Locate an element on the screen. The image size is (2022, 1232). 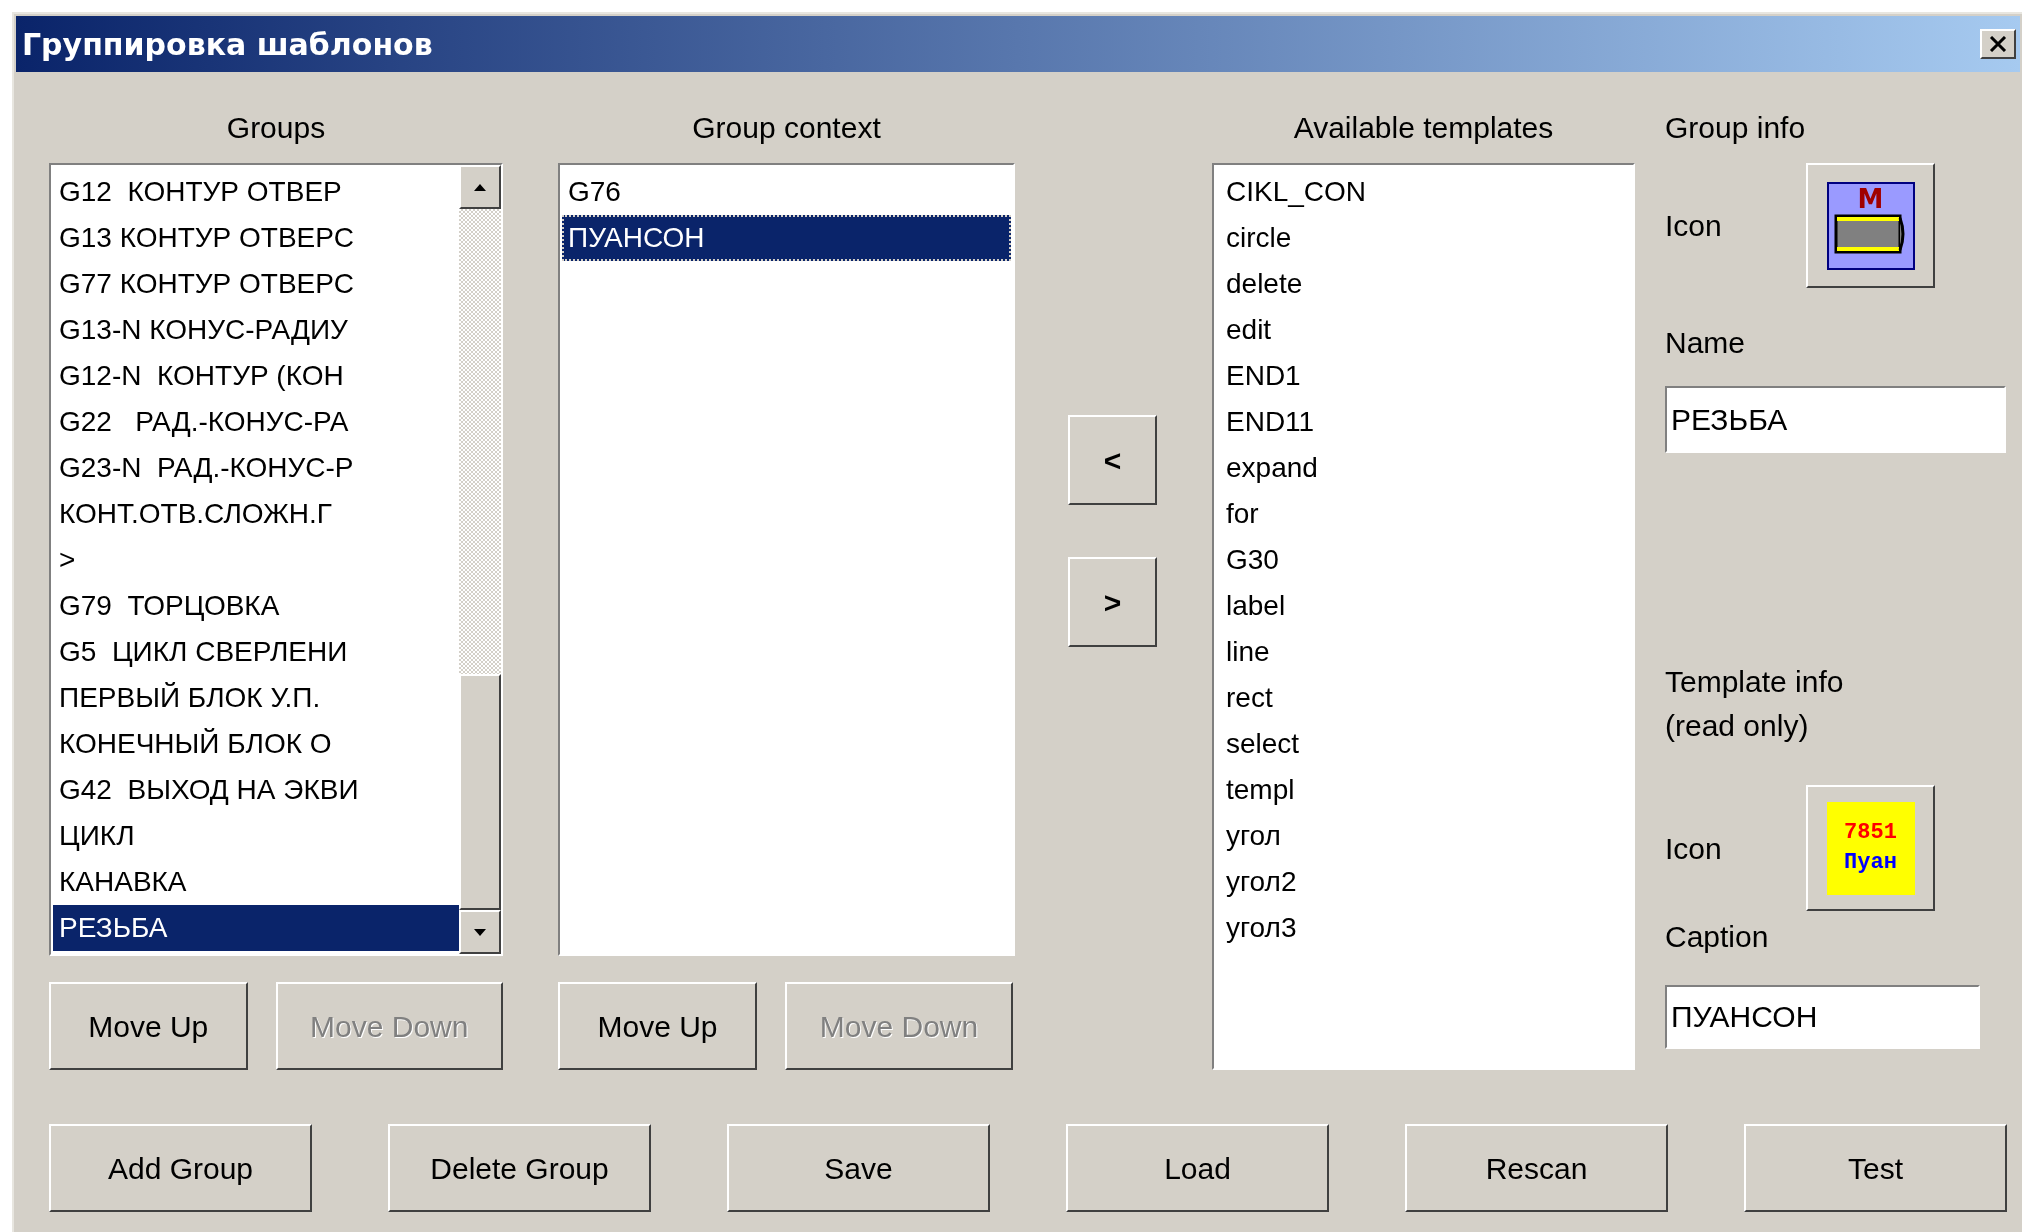
action-button: Rescan is located at coordinates (1536, 1168).